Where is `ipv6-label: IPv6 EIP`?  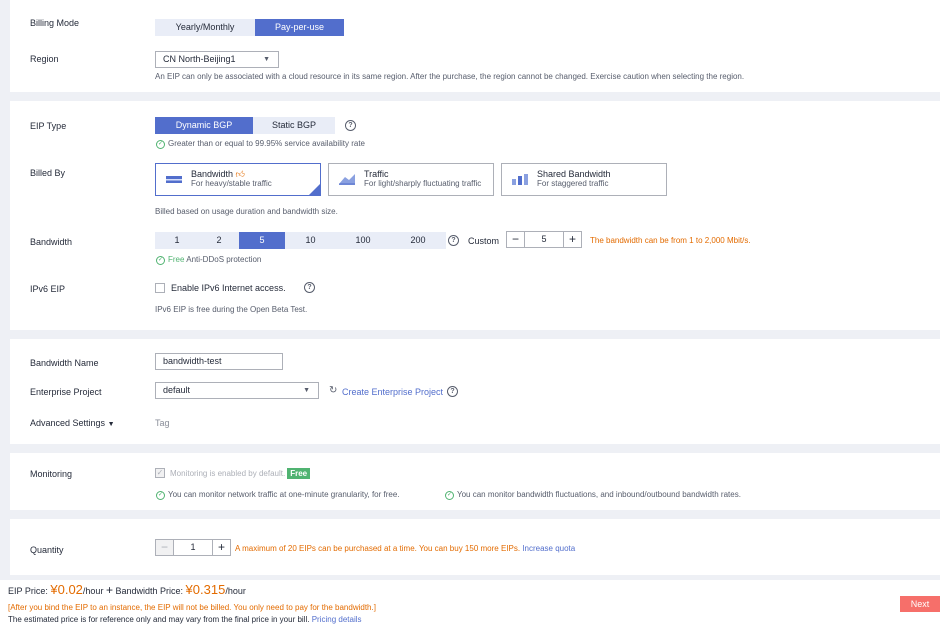
ipv6-label: IPv6 EIP is located at coordinates (48, 289).